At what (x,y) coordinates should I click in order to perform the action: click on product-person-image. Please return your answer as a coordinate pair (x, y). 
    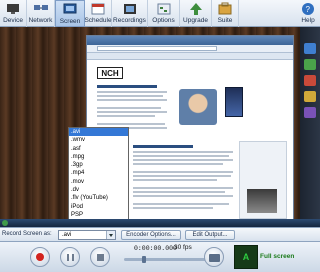
    Looking at the image, I should click on (198, 107).